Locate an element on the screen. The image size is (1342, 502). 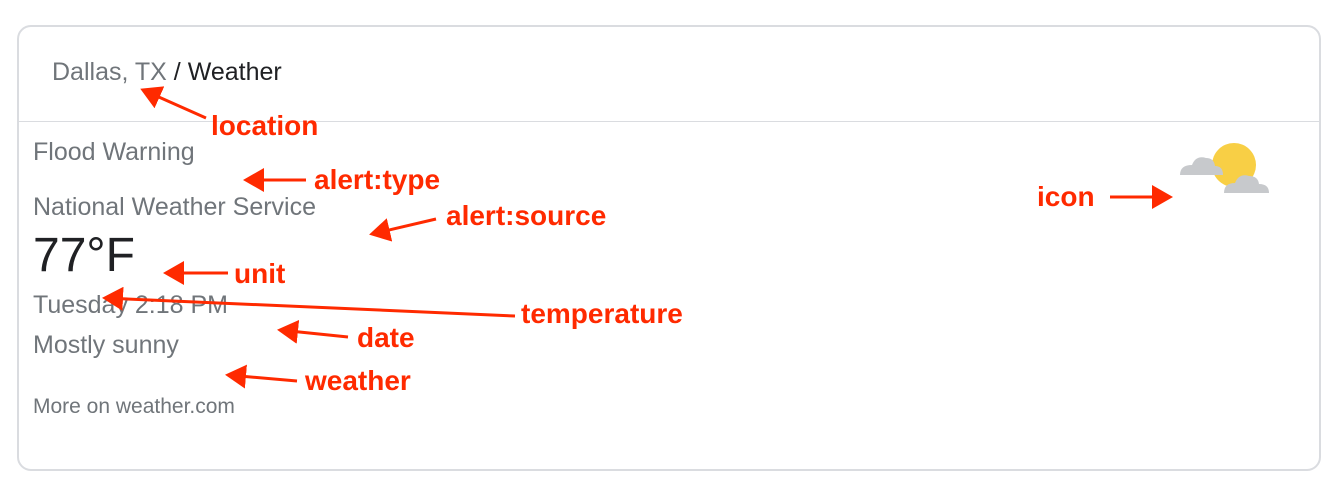
annotation-icon: icon is located at coordinates (1066, 196).